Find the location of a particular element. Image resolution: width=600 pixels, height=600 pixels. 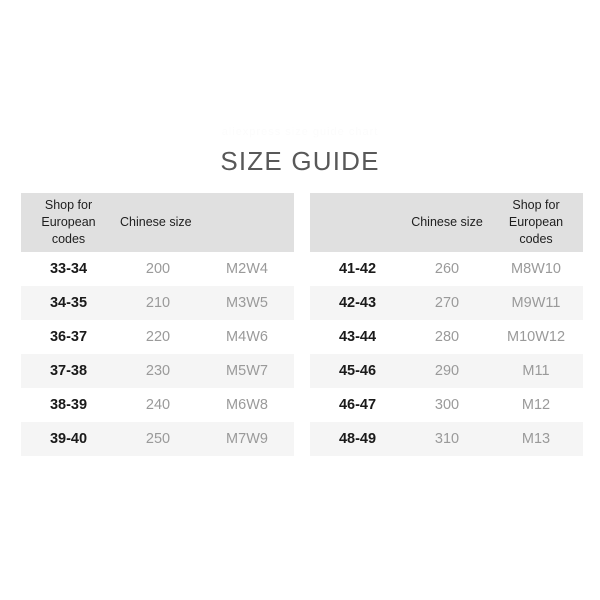

cell-european-code: 45-46 is located at coordinates (357, 370).